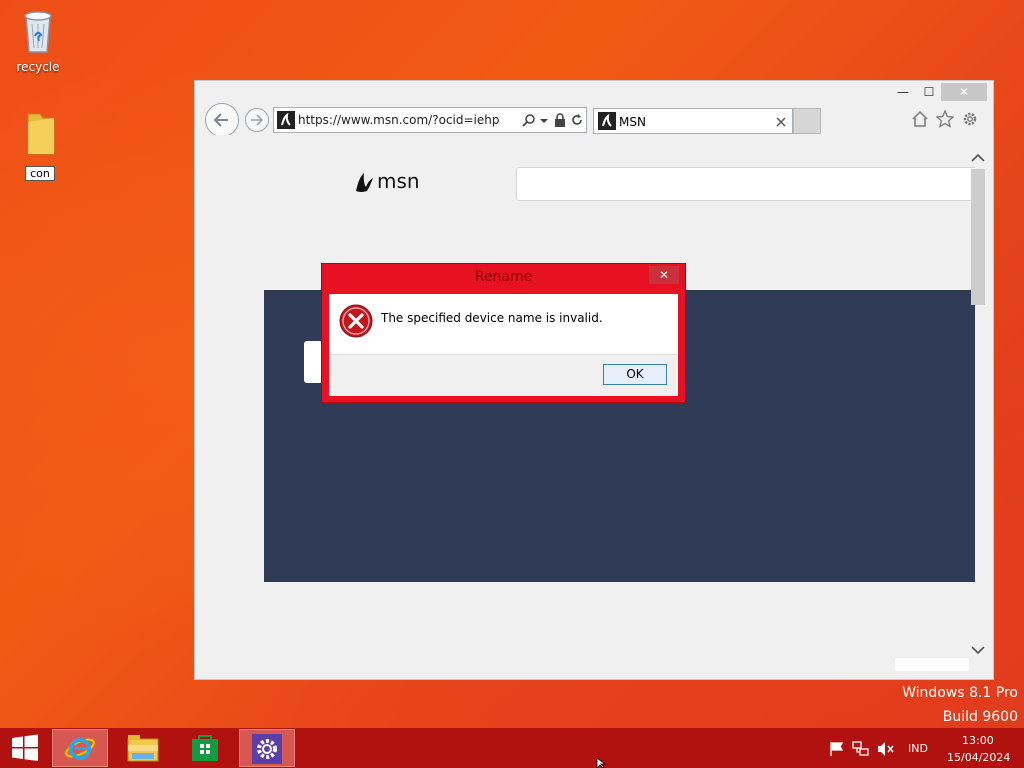 This screenshot has width=1024, height=768. What do you see at coordinates (38, 67) in the screenshot?
I see `desktop-icon-label: recycle` at bounding box center [38, 67].